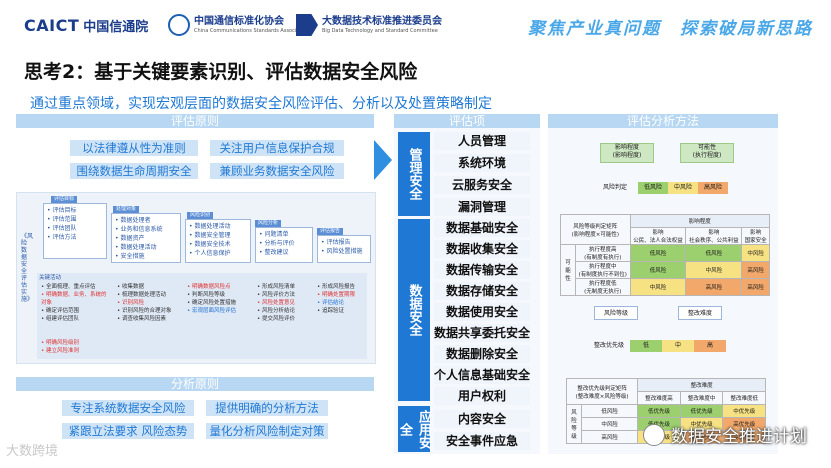 Image resolution: width=831 pixels, height=468 pixels. I want to click on category-management-security: 管理安全, so click(414, 174).